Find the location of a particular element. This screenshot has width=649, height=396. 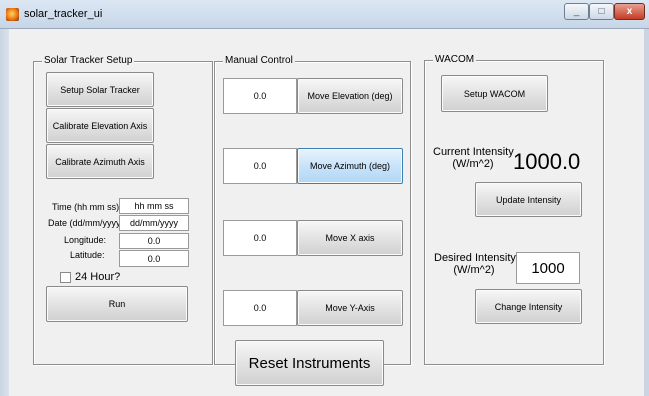

desired-intensity-label-line1: Desired Intensity is located at coordinates (475, 258).